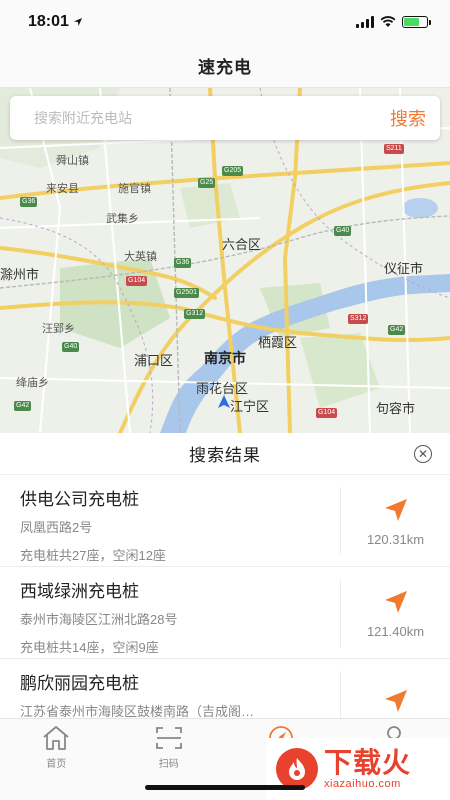 Image resolution: width=450 pixels, height=800 pixels. What do you see at coordinates (48, 21) in the screenshot?
I see `clock: 18:01` at bounding box center [48, 21].